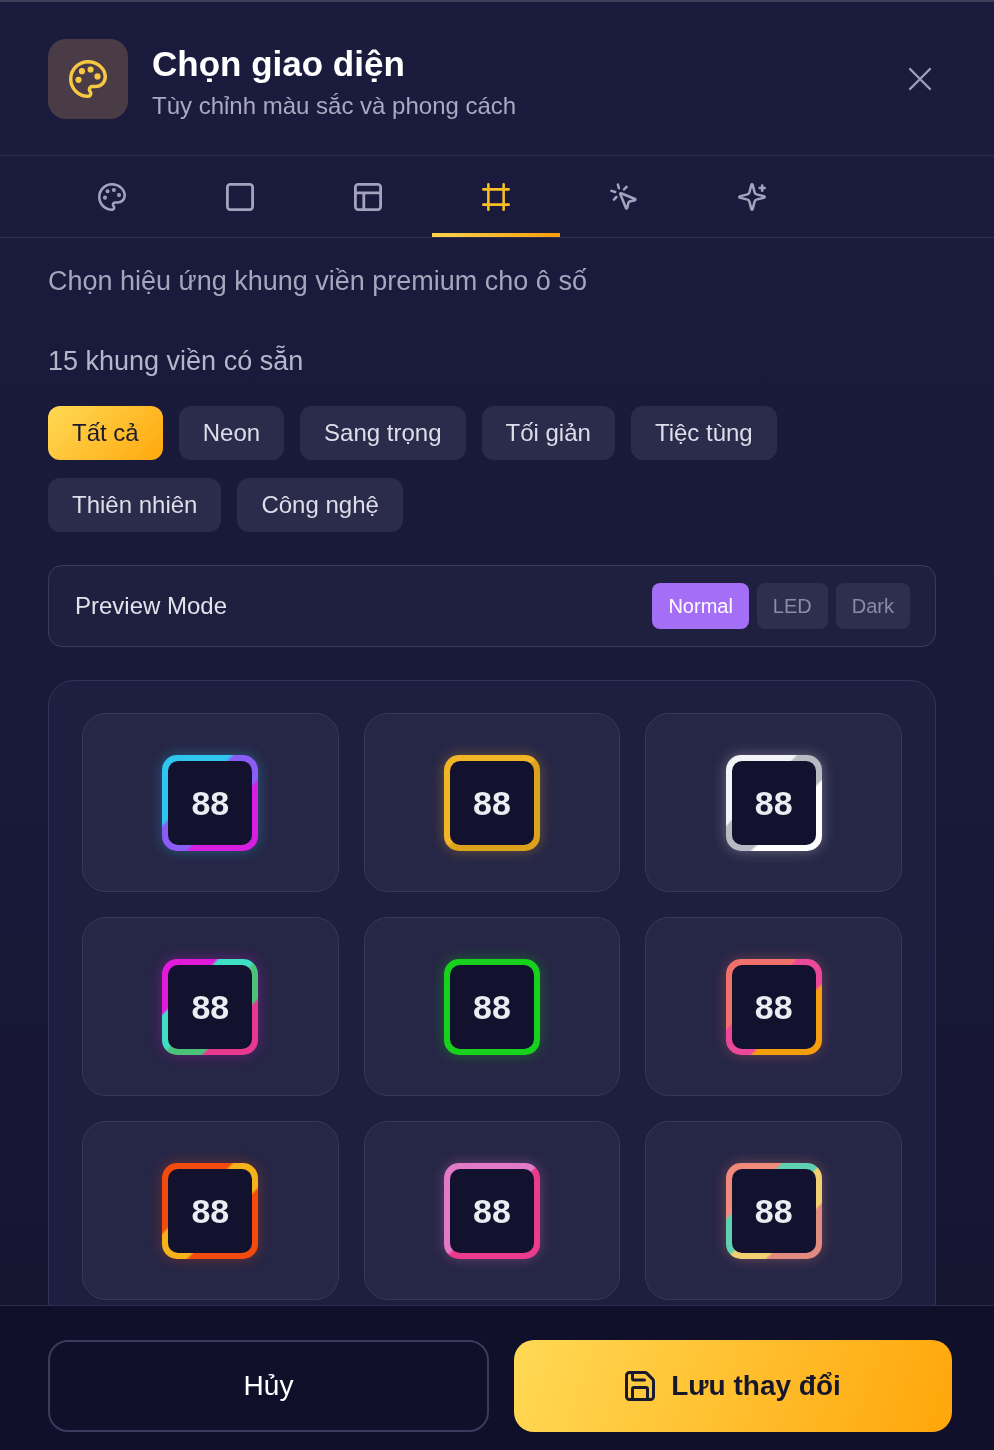 The height and width of the screenshot is (1450, 994). Describe the element at coordinates (383, 433) in the screenshot. I see `filter-chip: Sang trọng` at that location.